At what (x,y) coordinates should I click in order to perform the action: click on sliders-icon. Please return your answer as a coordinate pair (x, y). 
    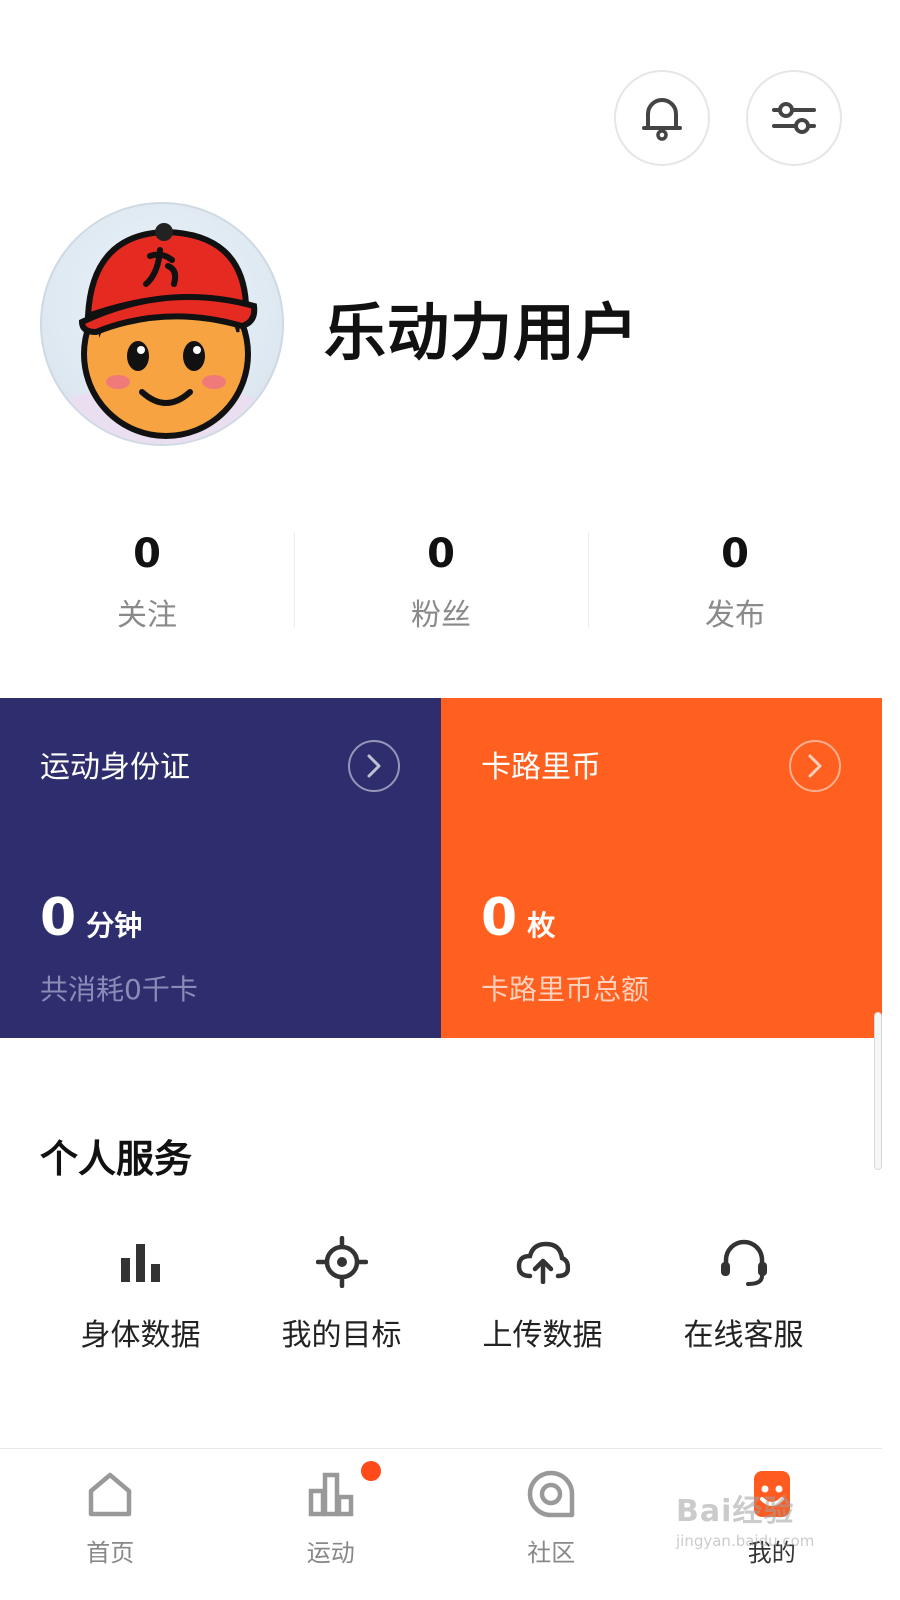
    Looking at the image, I should click on (794, 118).